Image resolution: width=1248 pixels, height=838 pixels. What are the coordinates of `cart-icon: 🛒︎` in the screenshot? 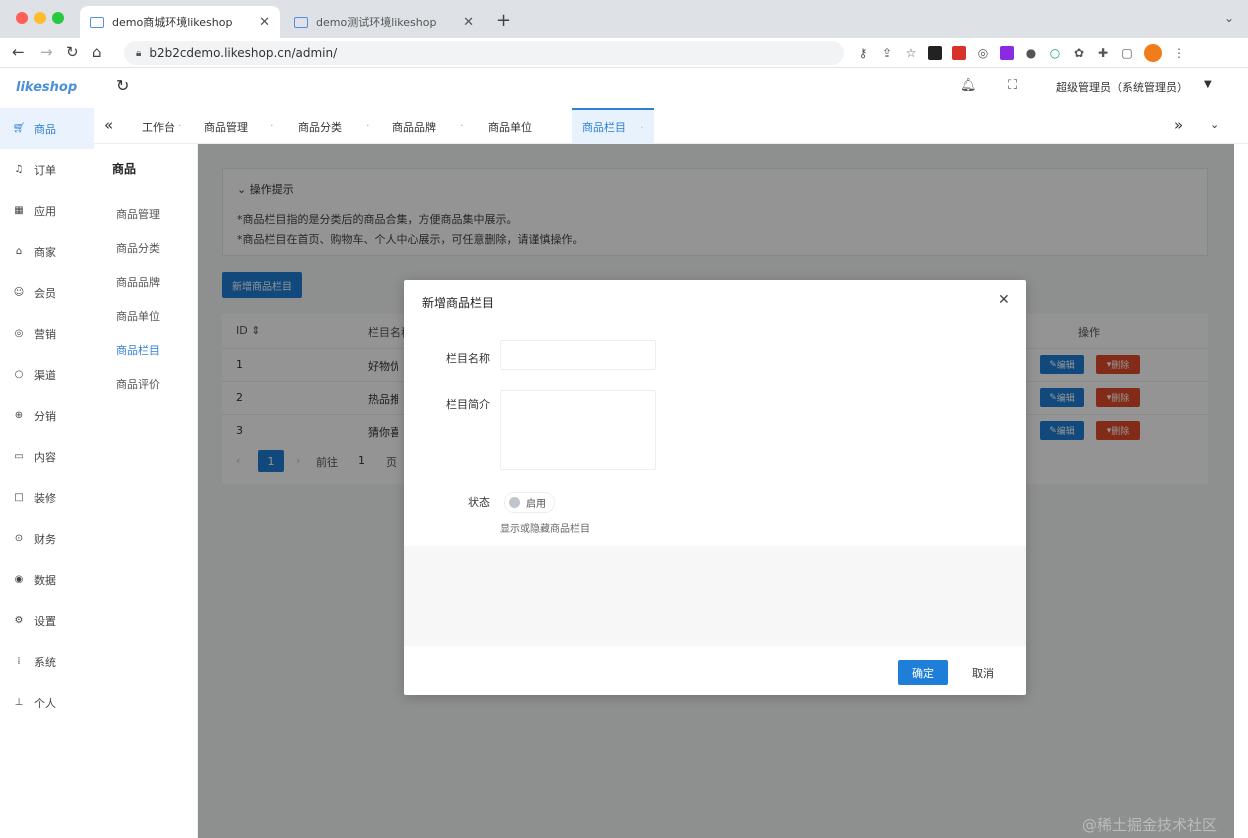 It's located at (19, 128).